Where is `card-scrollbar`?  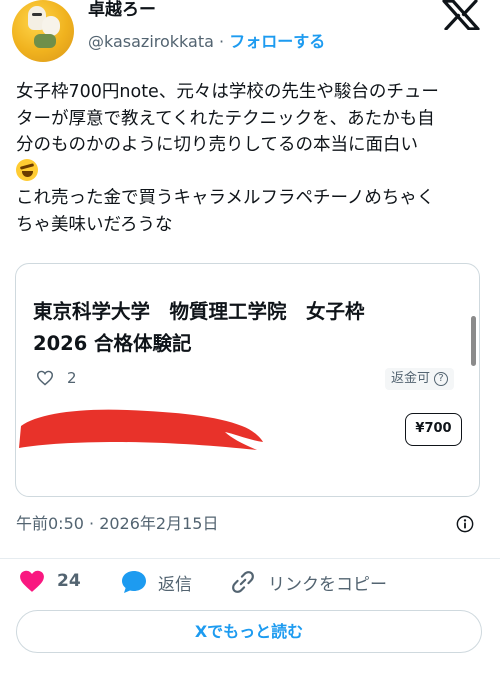 card-scrollbar is located at coordinates (473, 341).